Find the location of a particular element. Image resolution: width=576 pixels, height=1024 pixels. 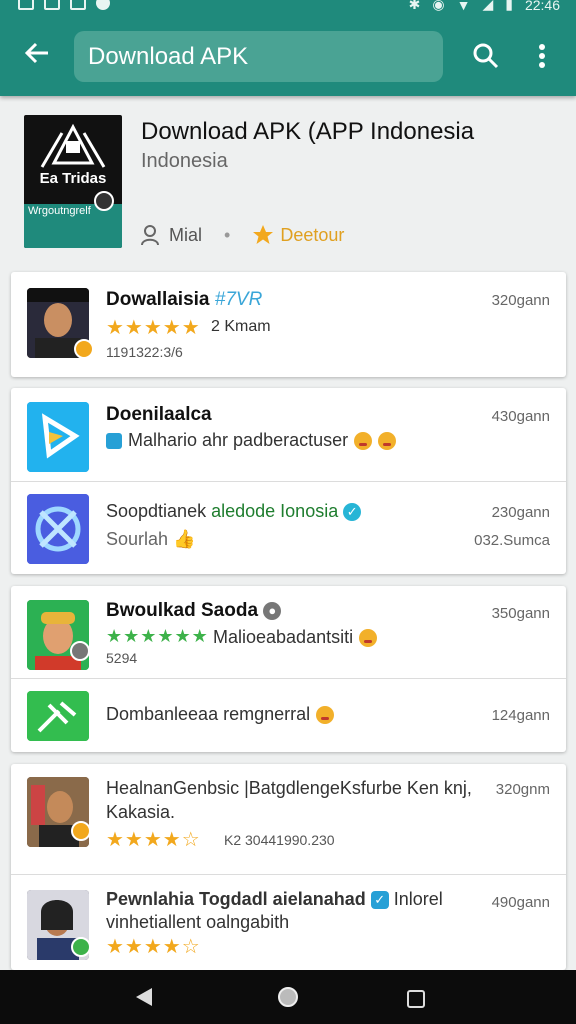

star-icon is located at coordinates (263, 234).